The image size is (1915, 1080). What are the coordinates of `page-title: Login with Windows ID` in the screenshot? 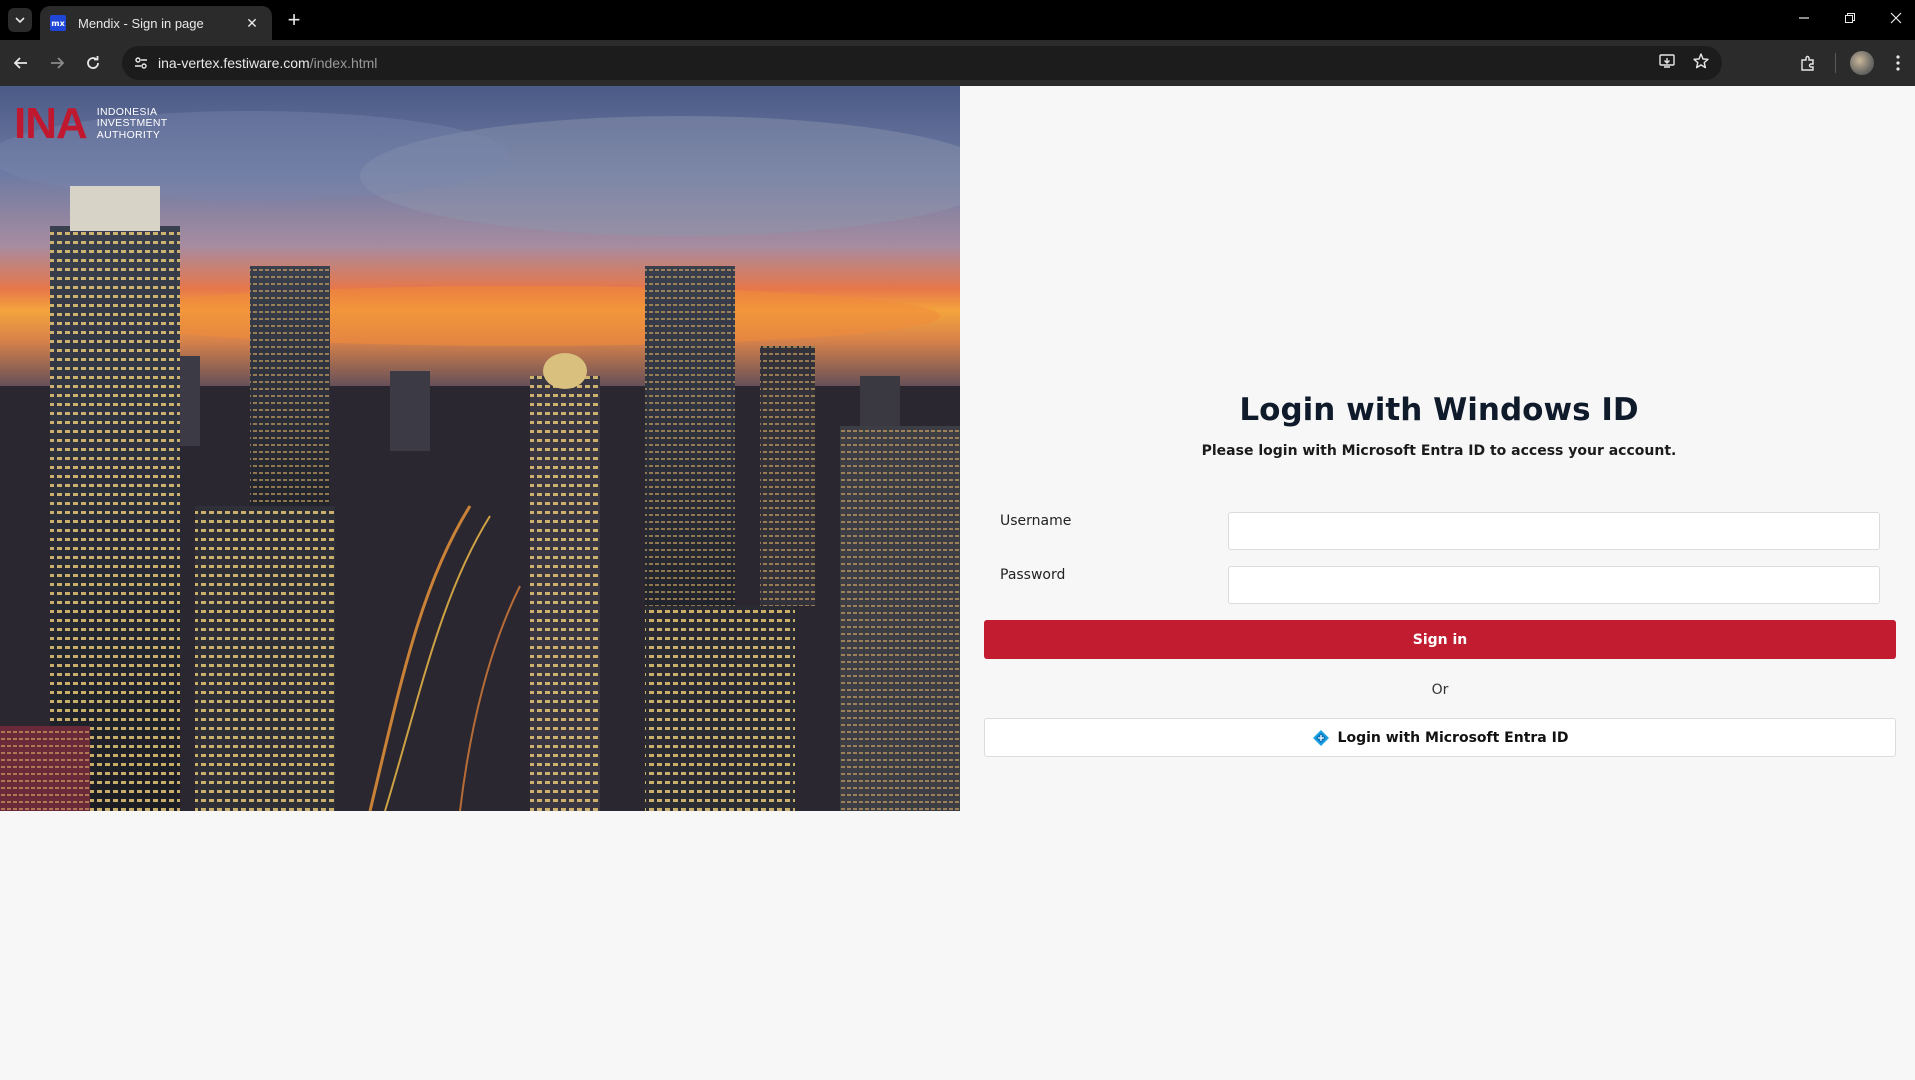 It's located at (1439, 410).